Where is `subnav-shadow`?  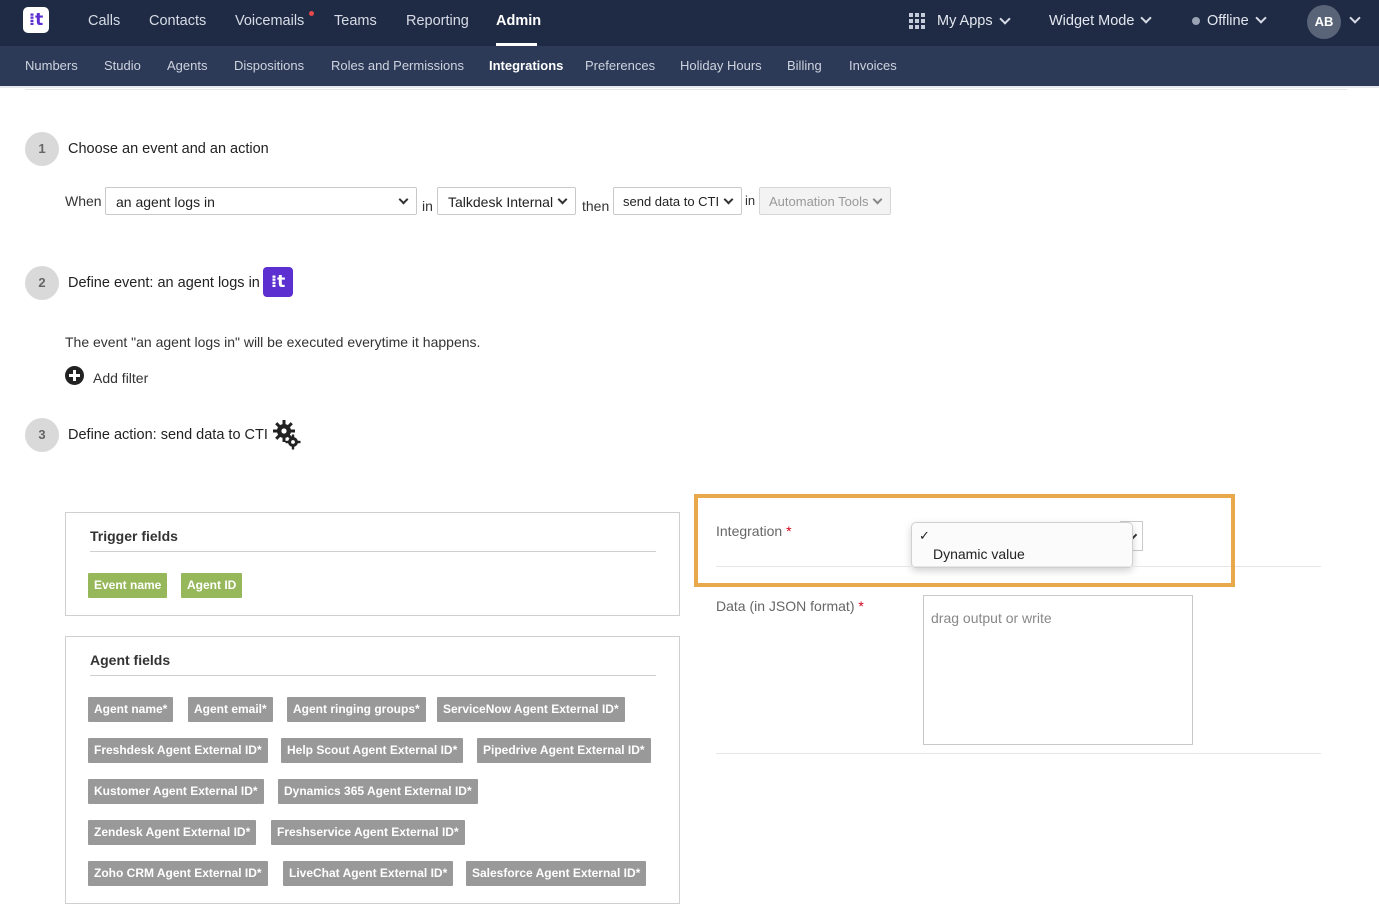
subnav-shadow is located at coordinates (689, 87).